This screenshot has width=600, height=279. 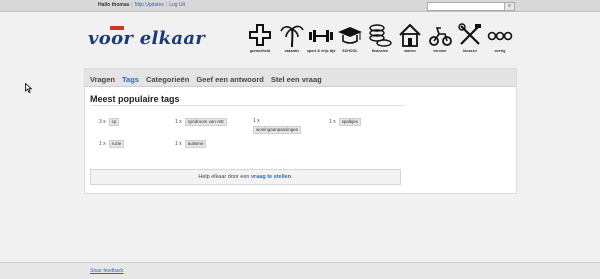 I want to click on help-text: Help elkaar door een, so click(x=224, y=177).